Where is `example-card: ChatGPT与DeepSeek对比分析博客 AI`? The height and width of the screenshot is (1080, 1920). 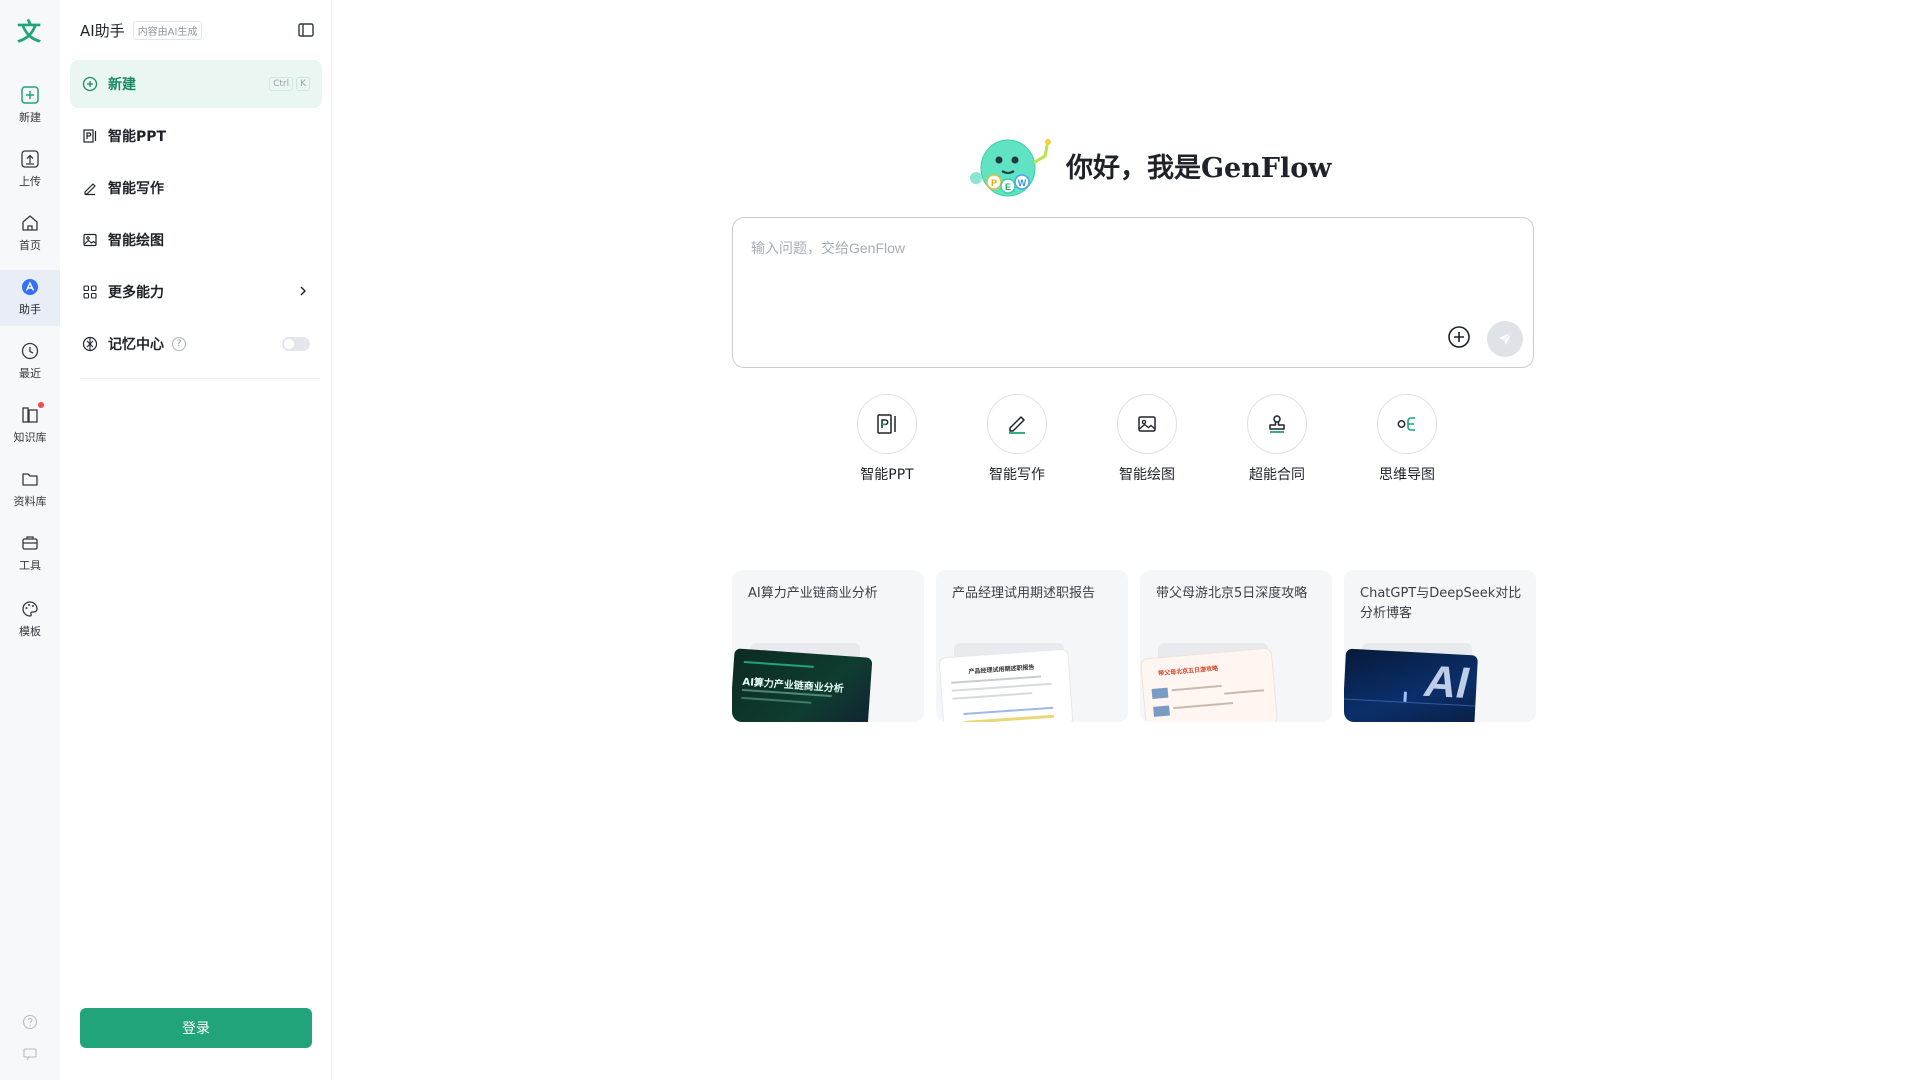 example-card: ChatGPT与DeepSeek对比分析博客 AI is located at coordinates (1440, 646).